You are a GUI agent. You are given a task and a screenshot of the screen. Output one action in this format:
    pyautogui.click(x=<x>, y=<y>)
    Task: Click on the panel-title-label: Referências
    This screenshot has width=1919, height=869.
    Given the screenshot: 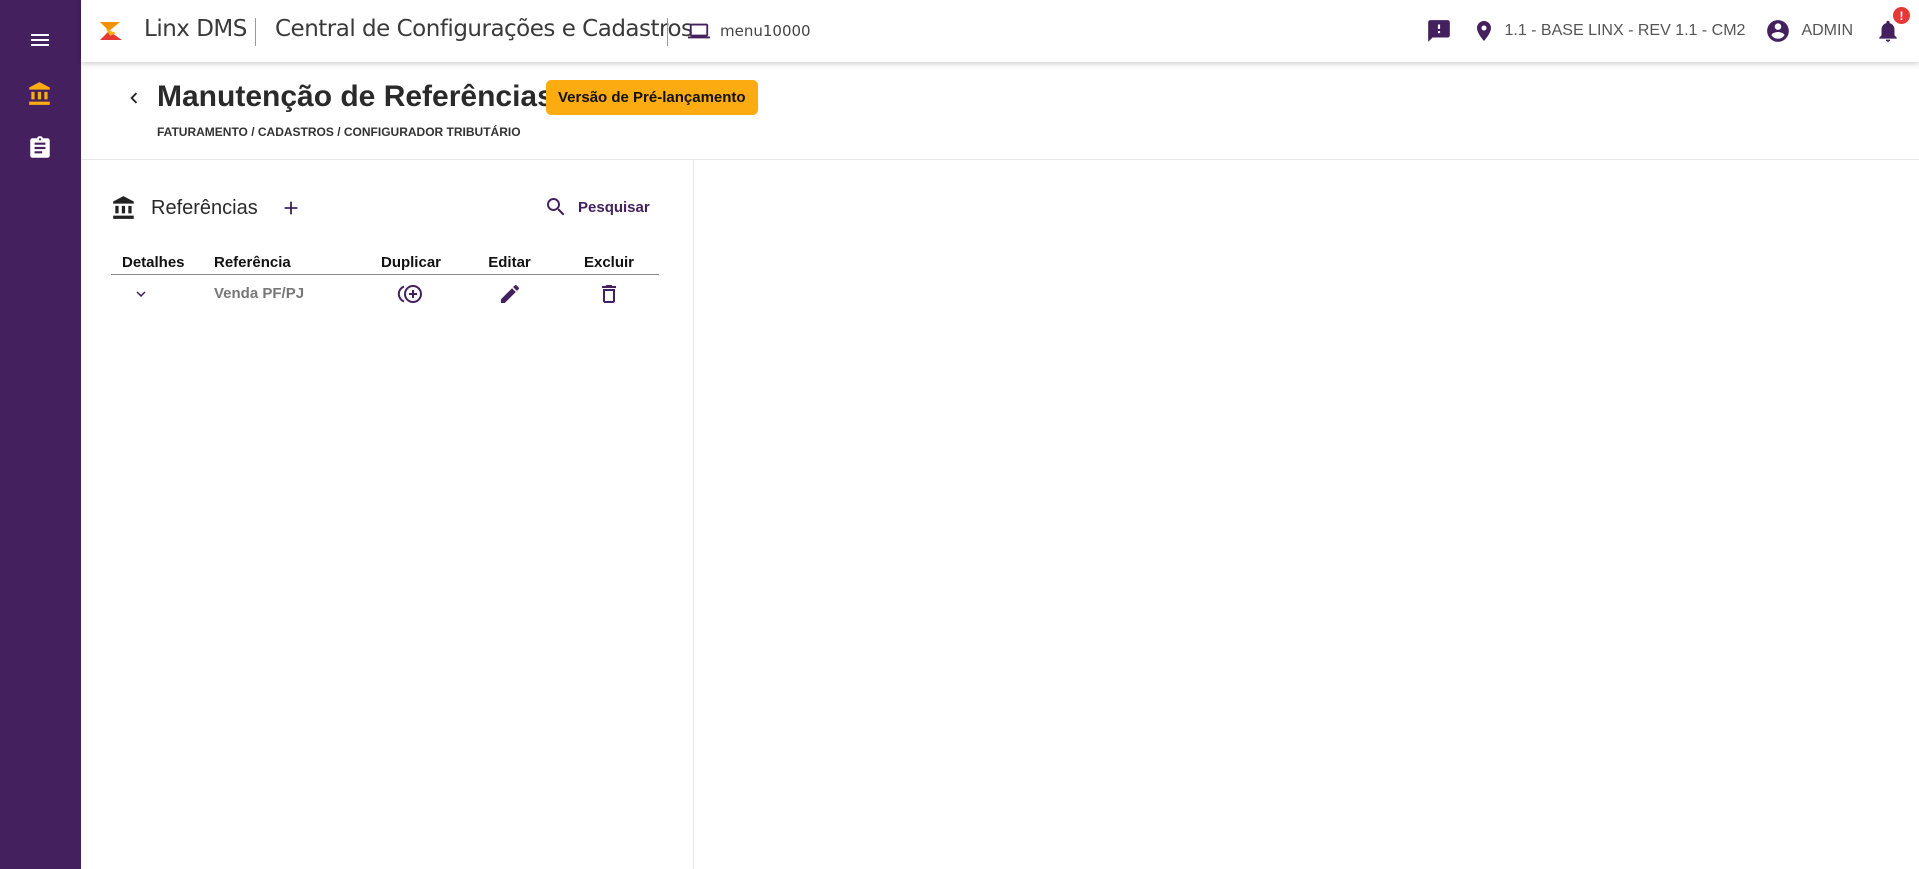 What is the action you would take?
    pyautogui.click(x=204, y=207)
    